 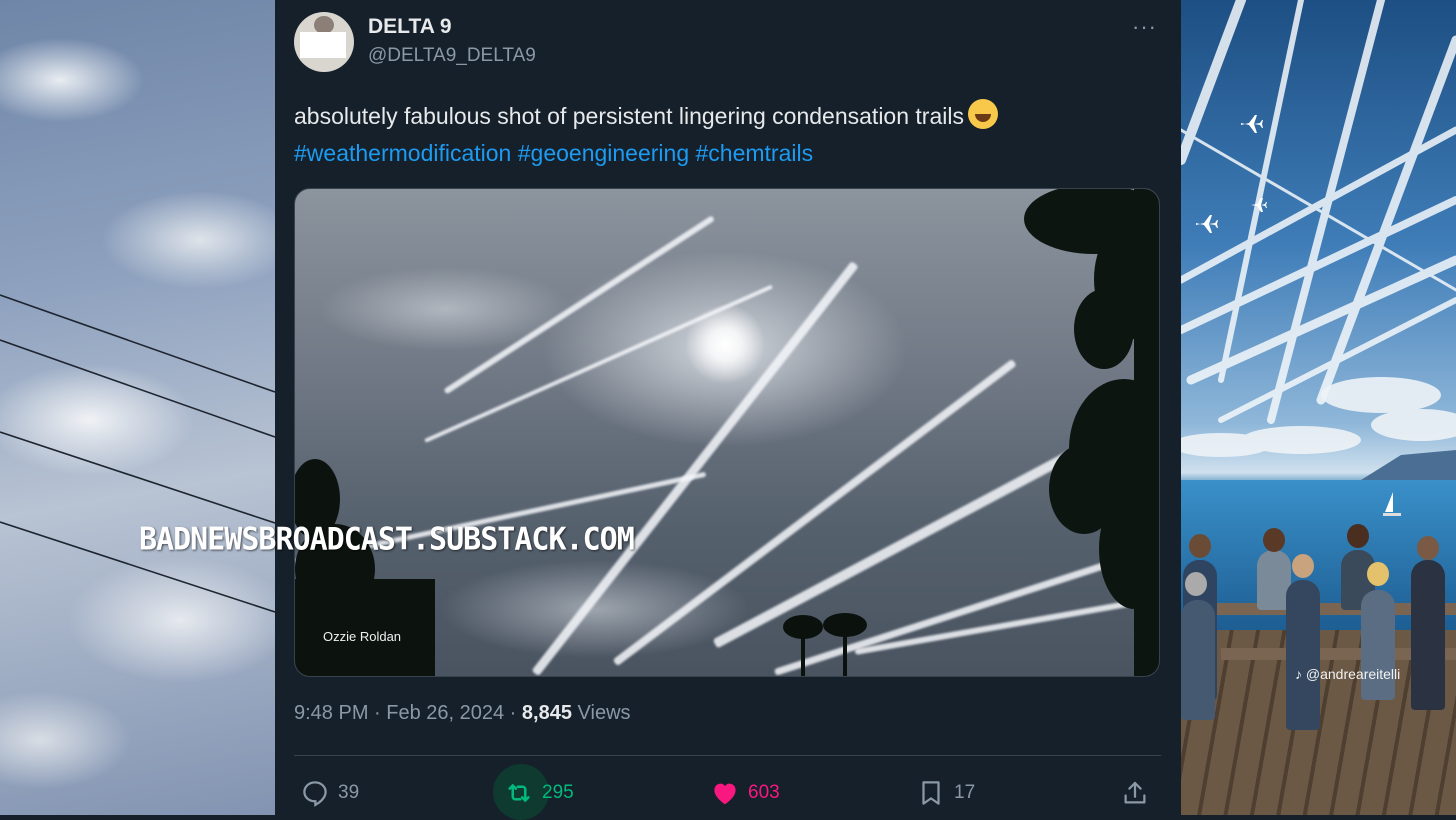 I want to click on more-options-icon: ···, so click(x=1144, y=27).